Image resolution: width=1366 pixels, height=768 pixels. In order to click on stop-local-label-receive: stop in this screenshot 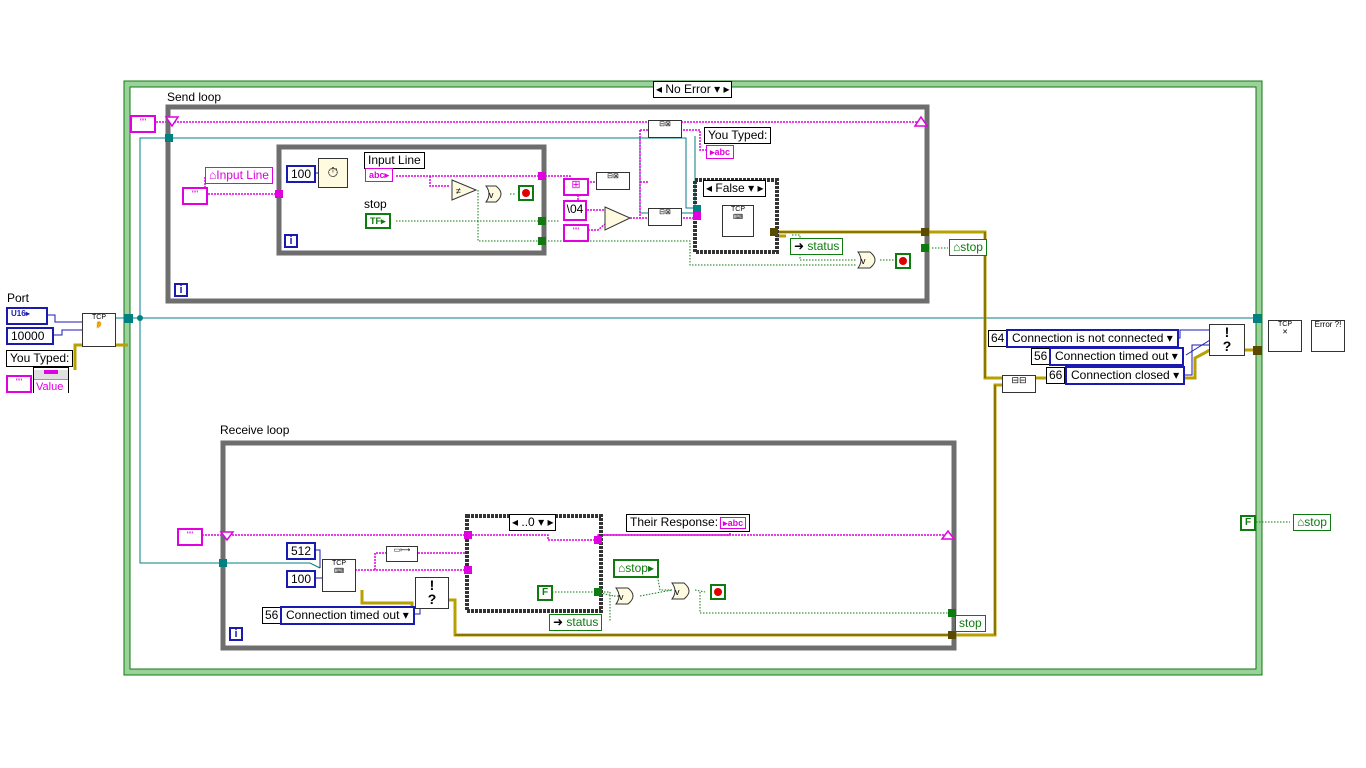, I will do `click(636, 568)`.